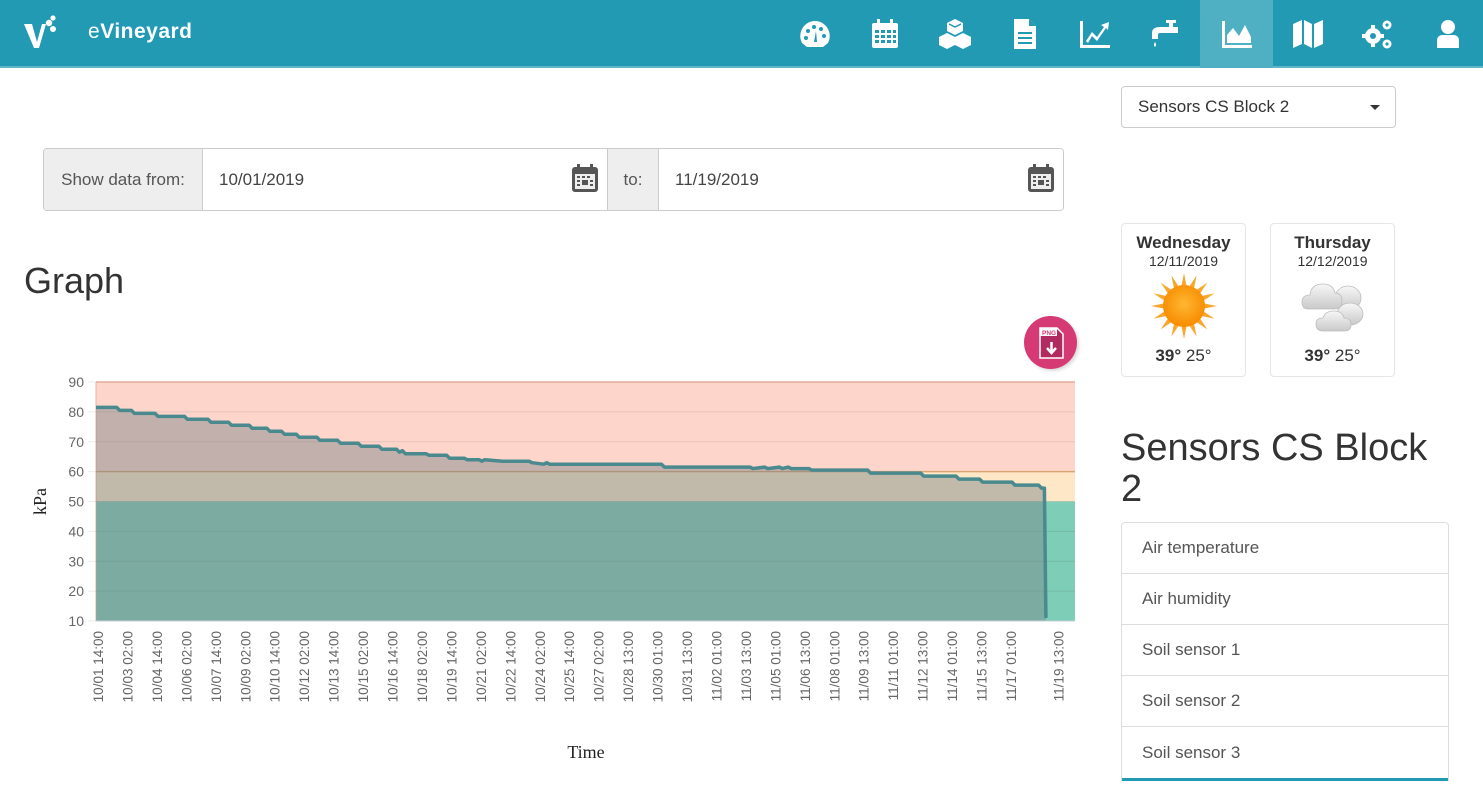 The image size is (1483, 786). What do you see at coordinates (186, 666) in the screenshot?
I see `x-tick-label: 10/06 02:00` at bounding box center [186, 666].